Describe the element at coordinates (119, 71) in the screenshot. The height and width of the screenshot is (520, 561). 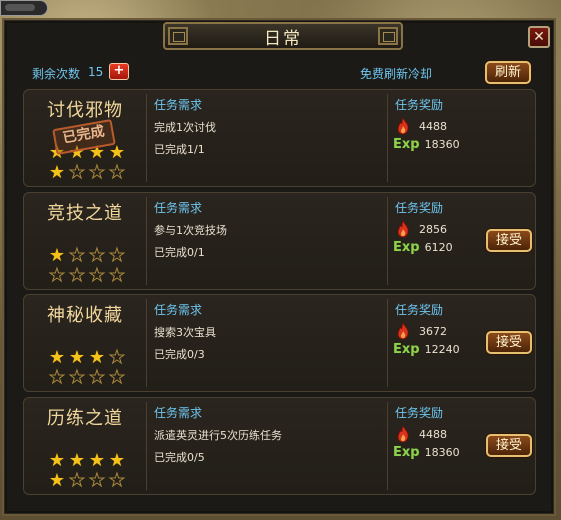
I see `add-attempts-button: +` at that location.